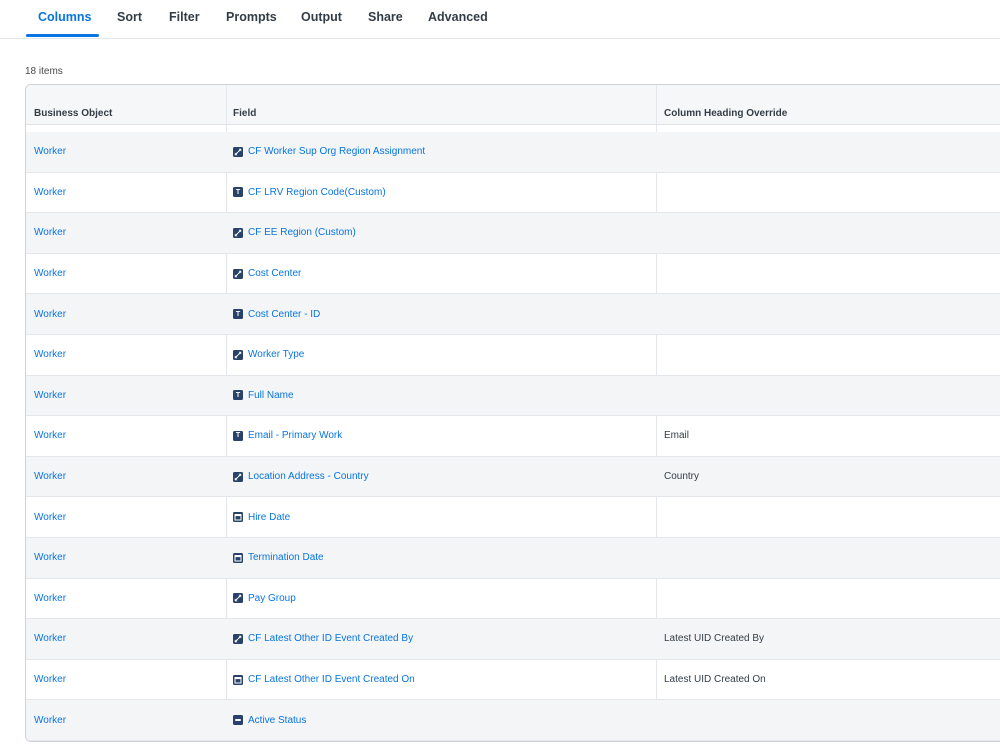  Describe the element at coordinates (513, 720) in the screenshot. I see `table-row: Worker Active Status` at that location.